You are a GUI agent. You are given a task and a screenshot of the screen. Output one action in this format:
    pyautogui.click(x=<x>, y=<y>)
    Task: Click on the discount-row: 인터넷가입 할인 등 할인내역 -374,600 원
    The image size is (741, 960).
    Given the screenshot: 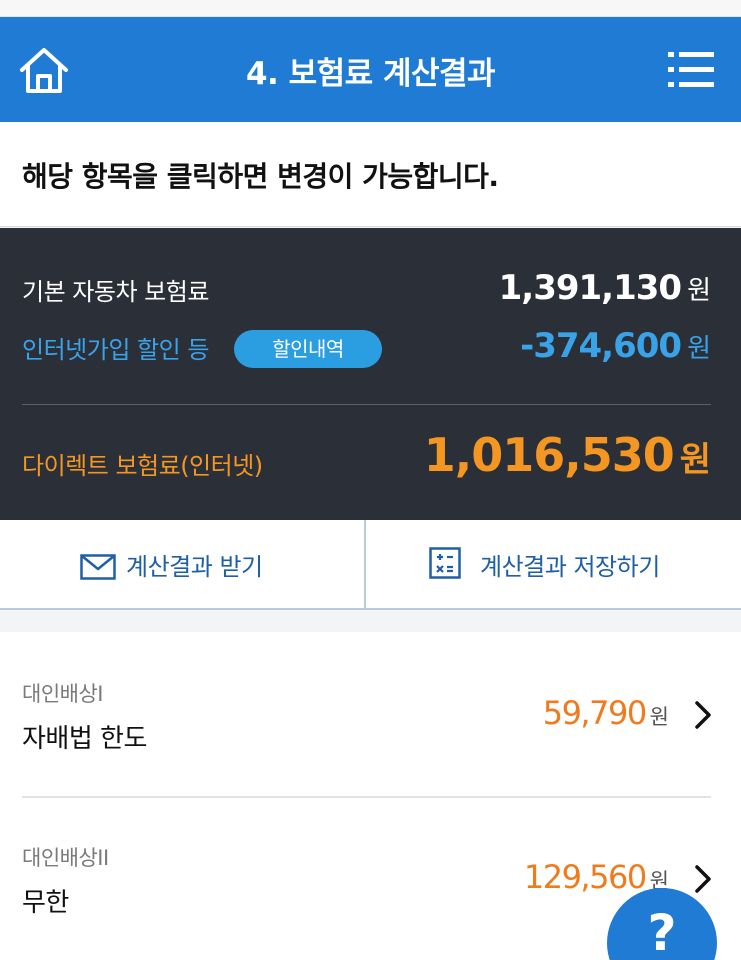 What is the action you would take?
    pyautogui.click(x=366, y=348)
    